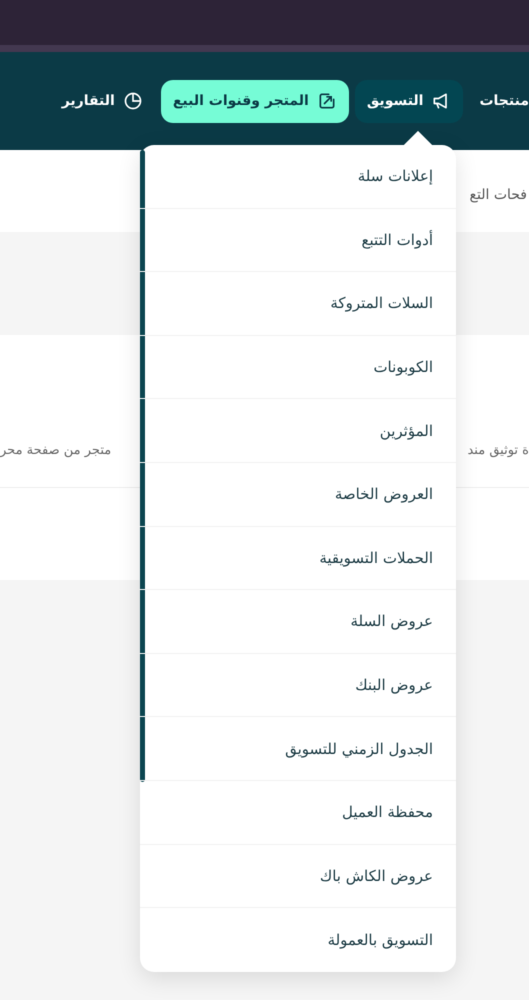 The height and width of the screenshot is (1000, 529). I want to click on menu-item: التسويق بالعمولة, so click(298, 940).